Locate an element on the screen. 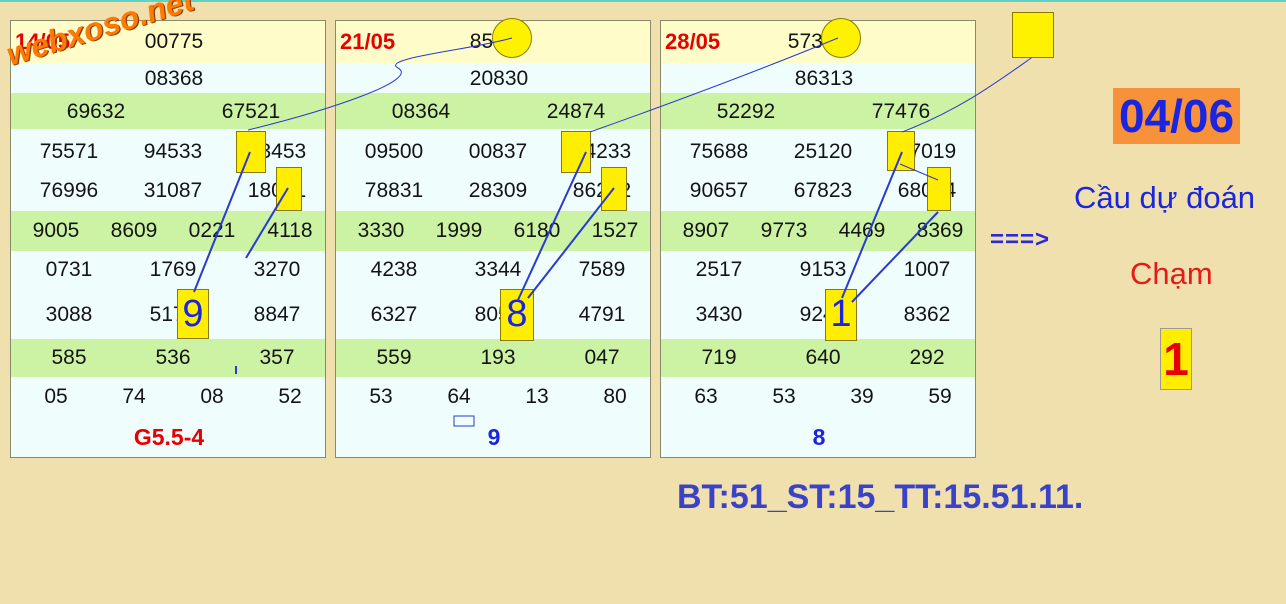  sixth-prize-row: 559 193 047 is located at coordinates (493, 358).